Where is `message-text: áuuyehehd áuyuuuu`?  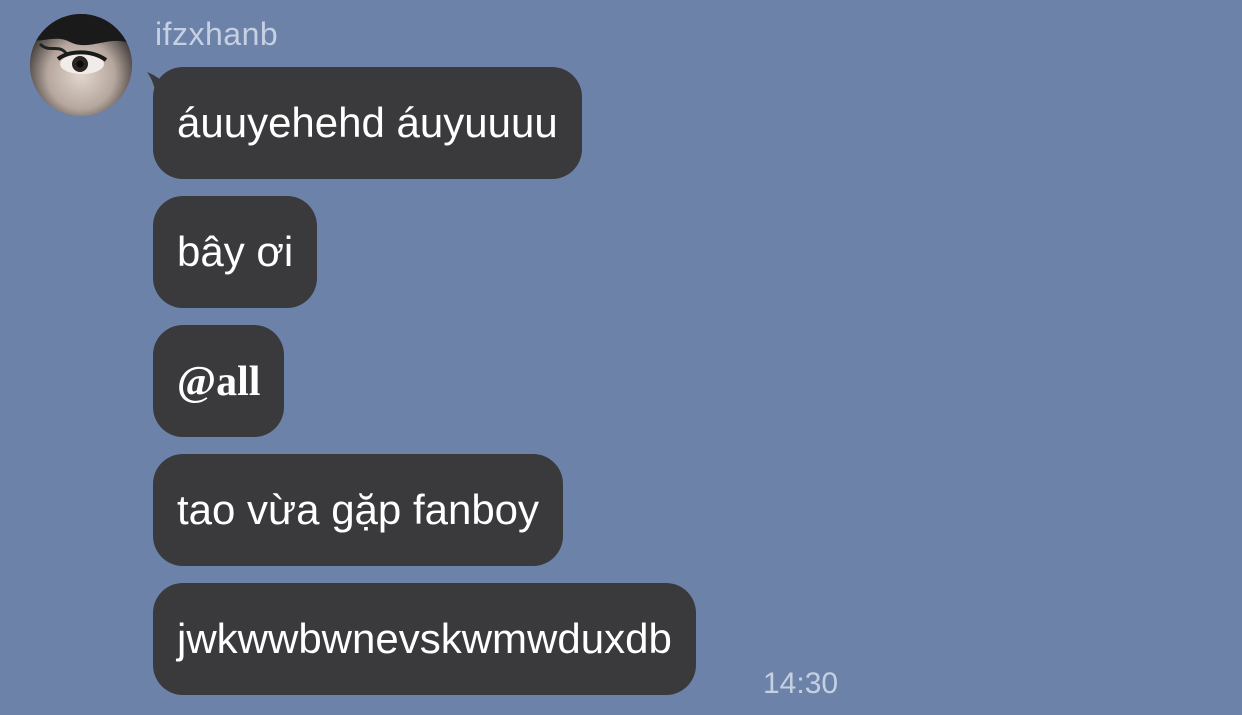
message-text: áuuyehehd áuyuuuu is located at coordinates (367, 122).